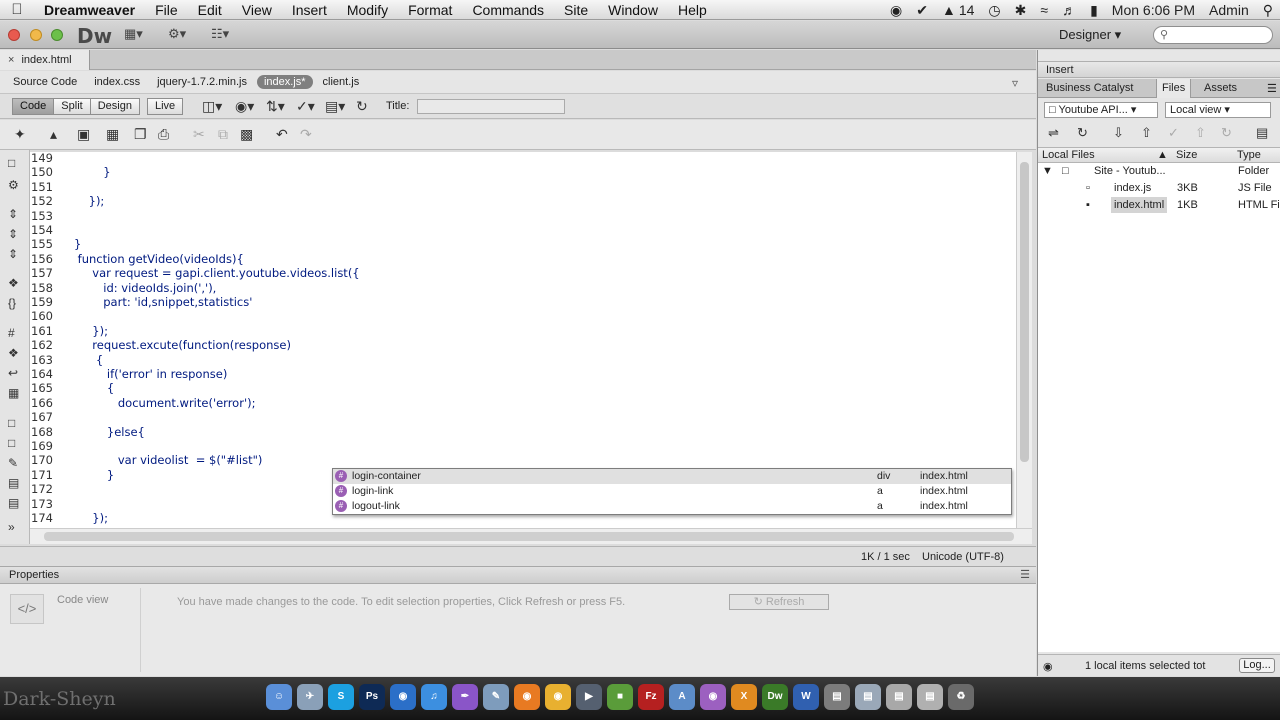  I want to click on code-text: });, so click(89, 201).